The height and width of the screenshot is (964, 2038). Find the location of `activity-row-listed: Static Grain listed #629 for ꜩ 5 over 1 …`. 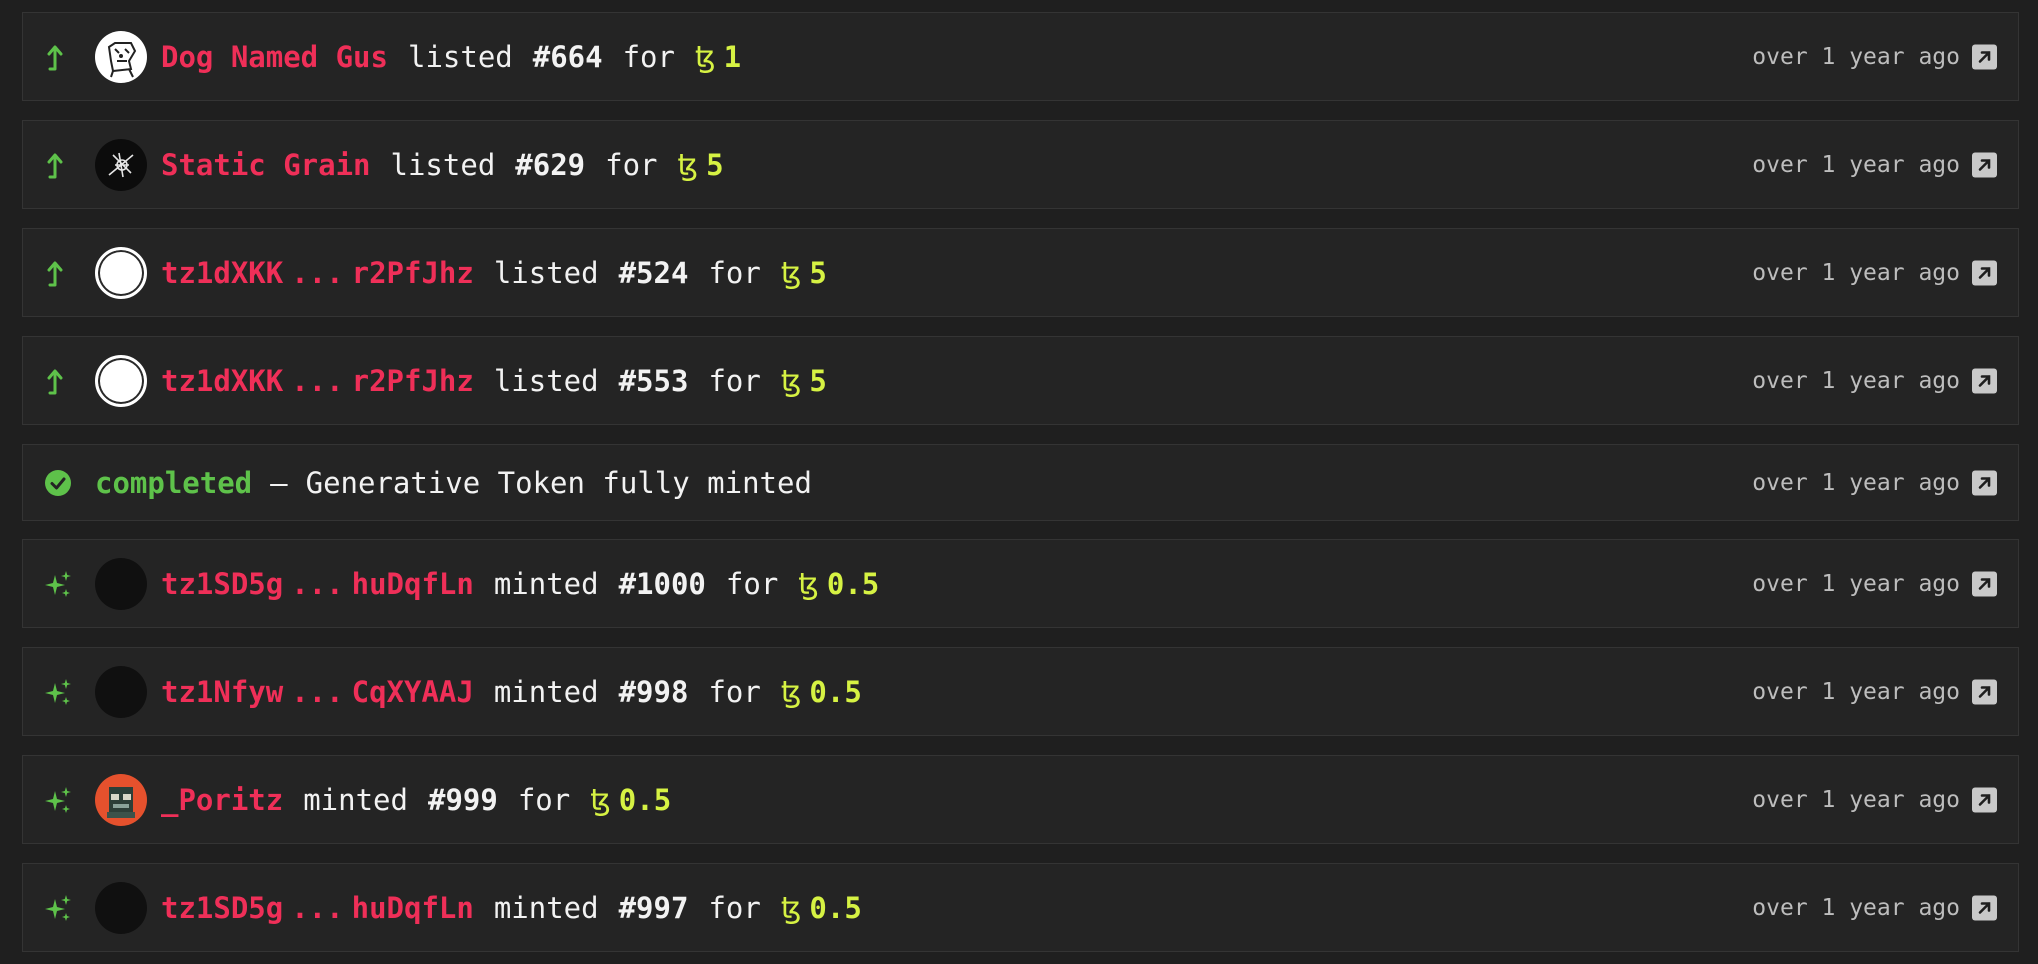

activity-row-listed: Static Grain listed #629 for ꜩ 5 over 1 … is located at coordinates (1020, 164).